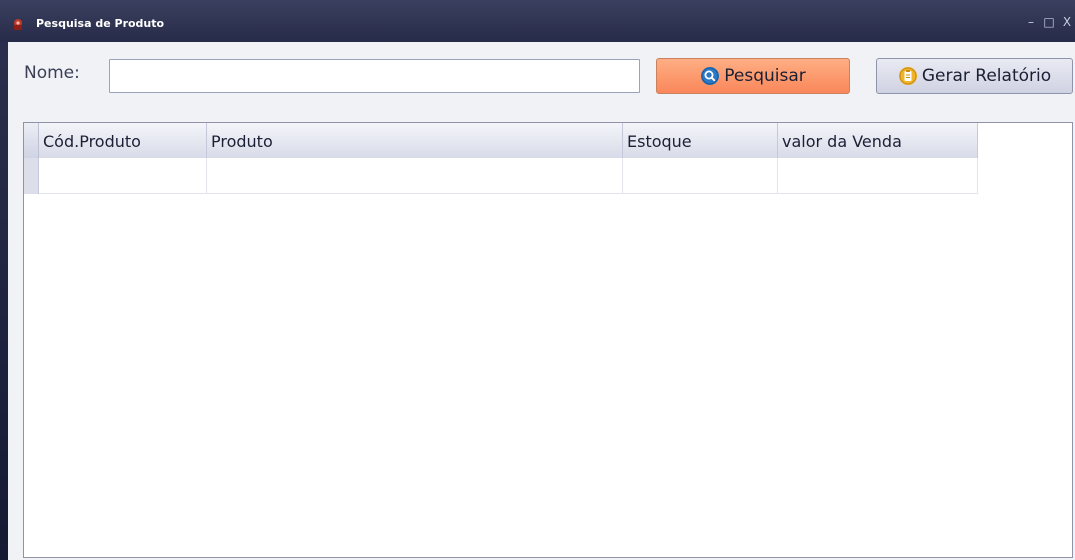 The width and height of the screenshot is (1075, 560). I want to click on name-label: Nome:, so click(52, 73).